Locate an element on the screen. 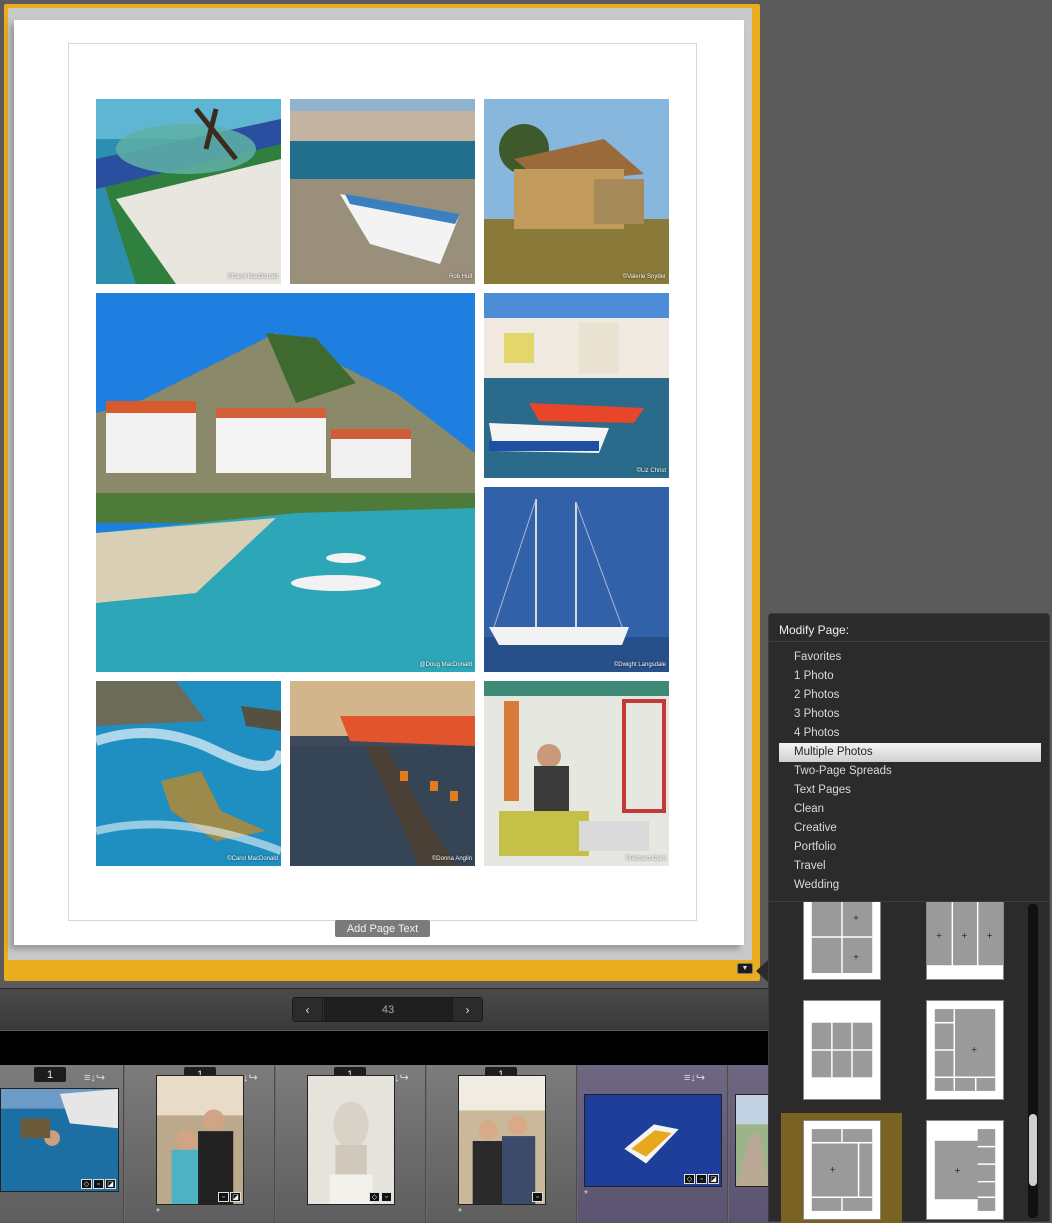 This screenshot has width=1052, height=1223. page-navigator: ‹ 43 › is located at coordinates (387, 1009).